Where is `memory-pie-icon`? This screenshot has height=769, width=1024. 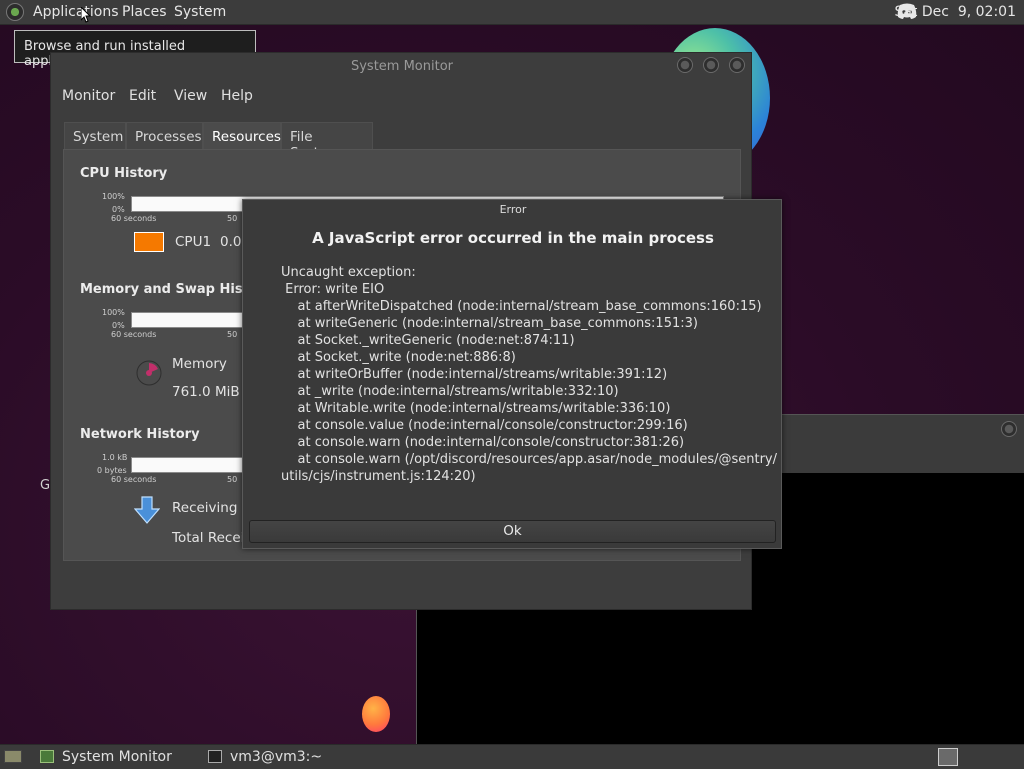 memory-pie-icon is located at coordinates (149, 373).